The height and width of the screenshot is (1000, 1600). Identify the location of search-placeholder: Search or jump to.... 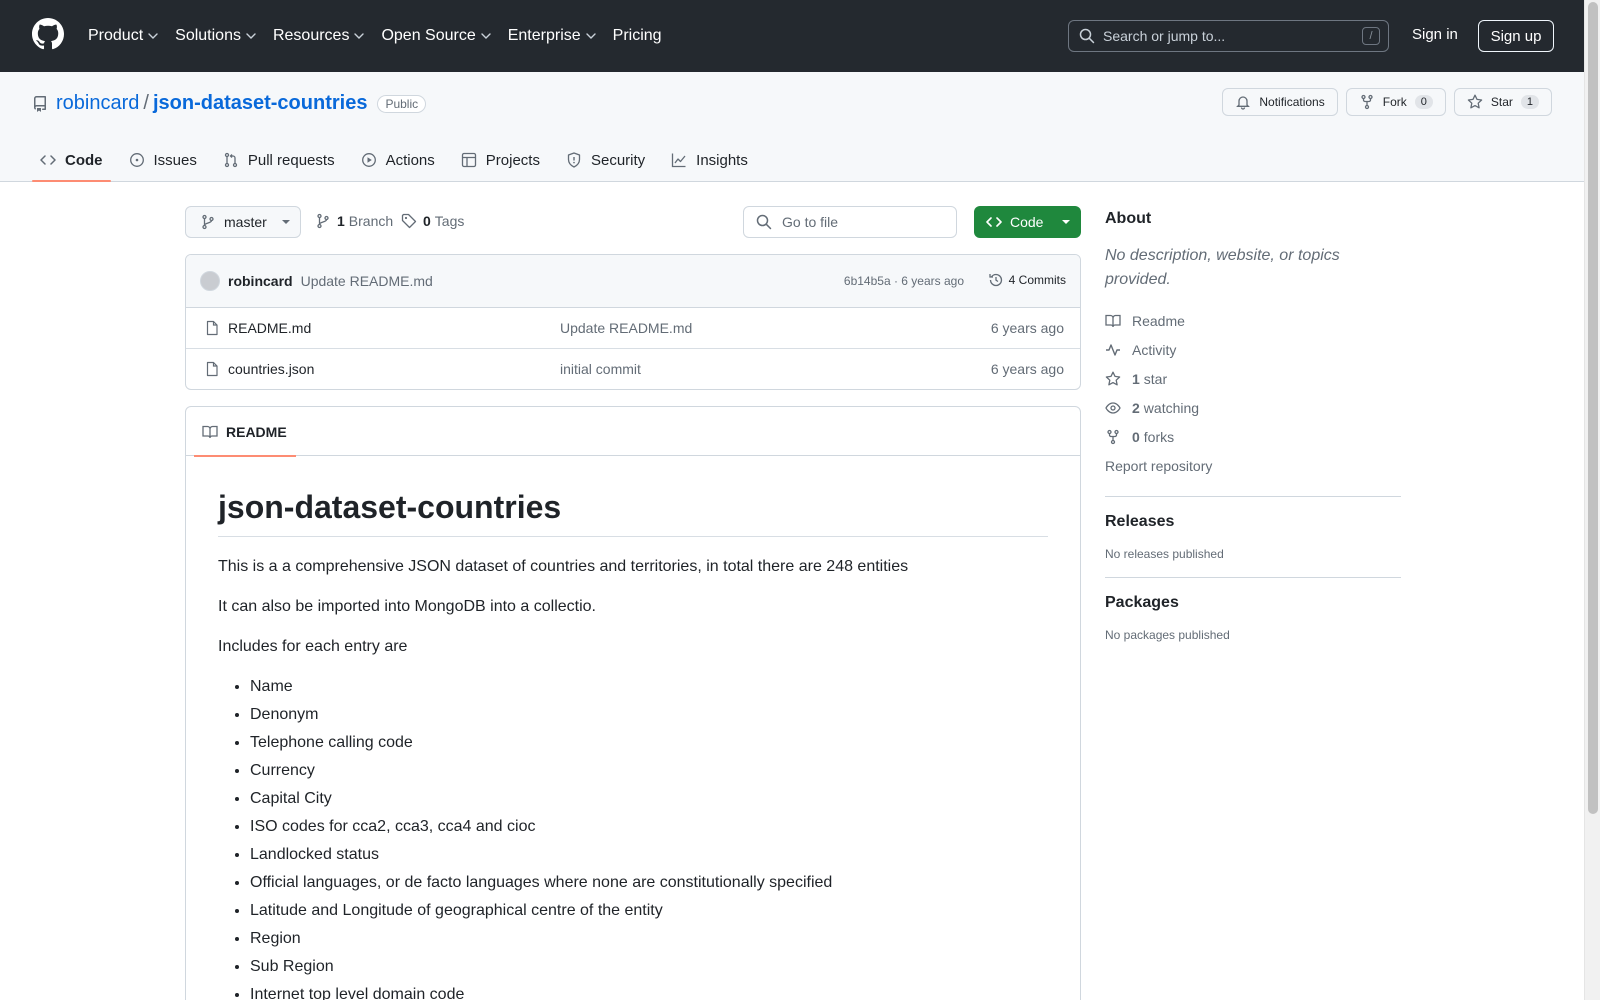
(1164, 36).